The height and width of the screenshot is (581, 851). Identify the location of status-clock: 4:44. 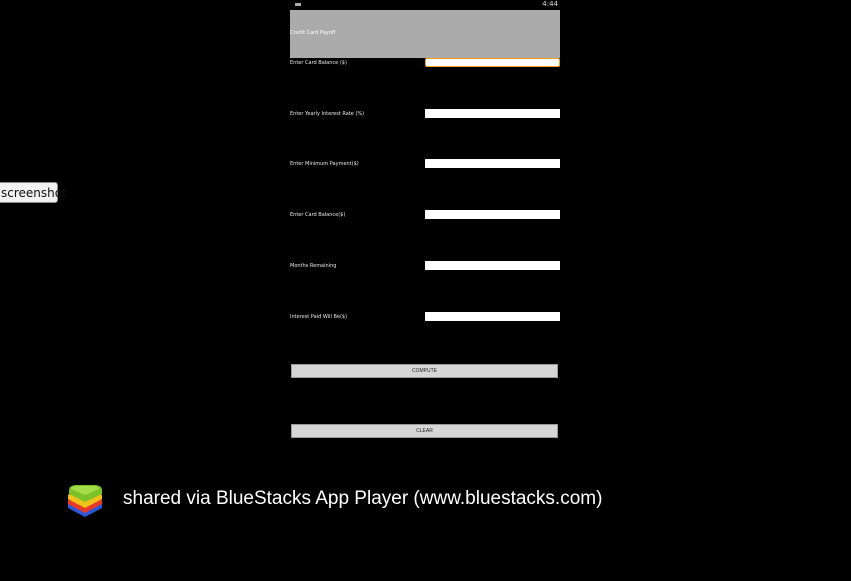
(550, 4).